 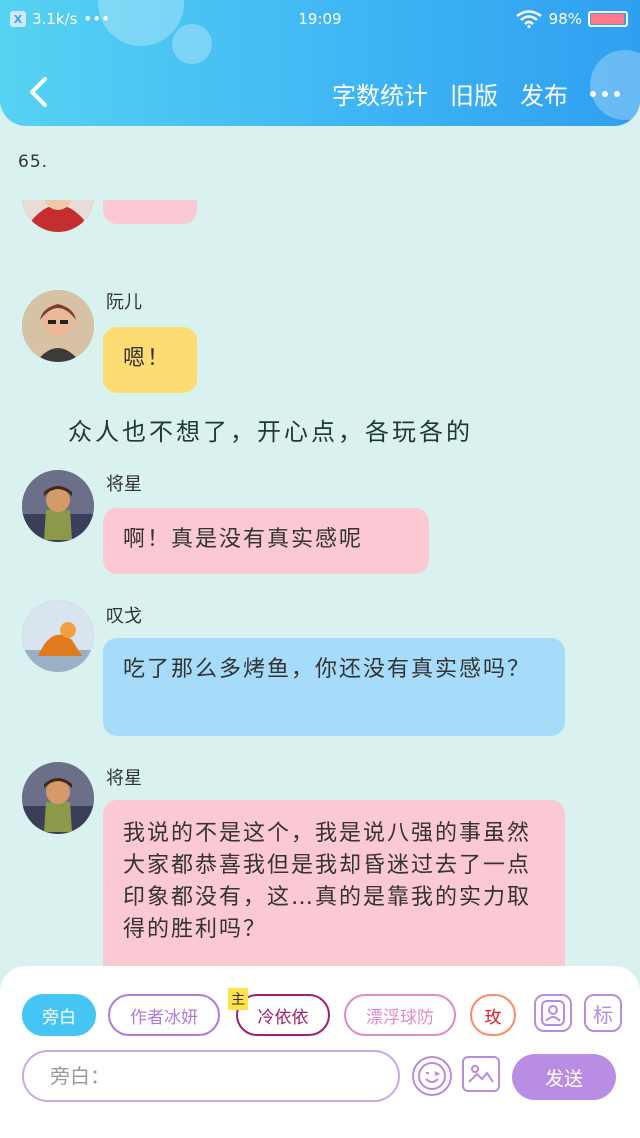 What do you see at coordinates (327, 669) in the screenshot?
I see `message-text: 吃了那么多烤鱼，你还没有真实感吗？` at bounding box center [327, 669].